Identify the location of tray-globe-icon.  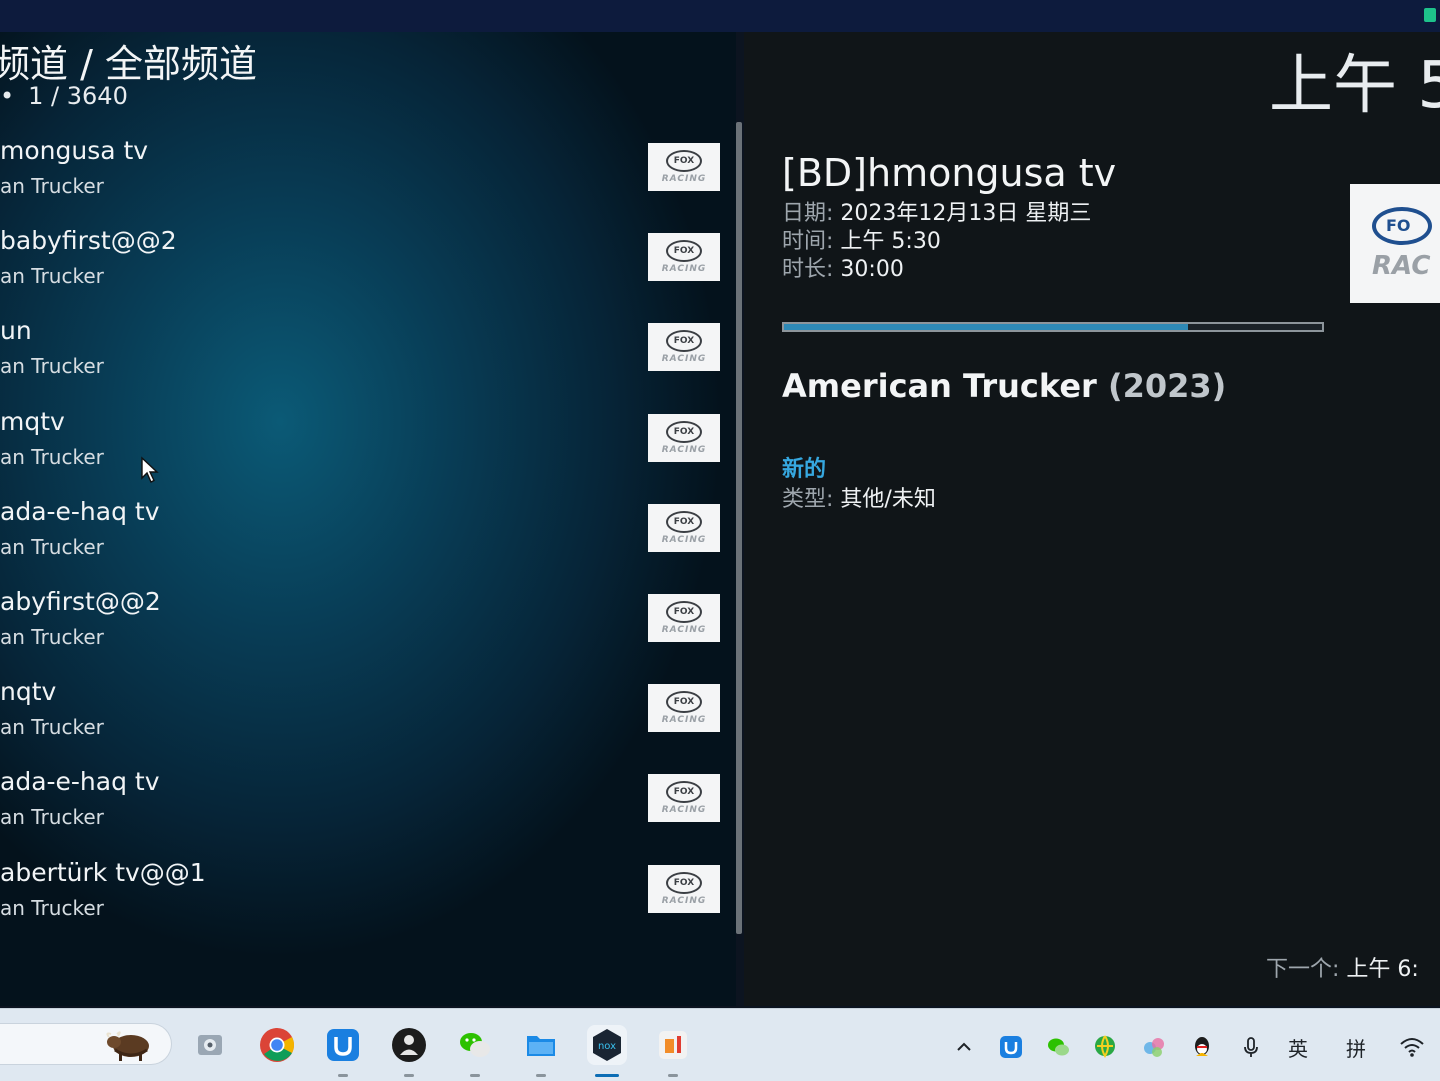
(1106, 1047).